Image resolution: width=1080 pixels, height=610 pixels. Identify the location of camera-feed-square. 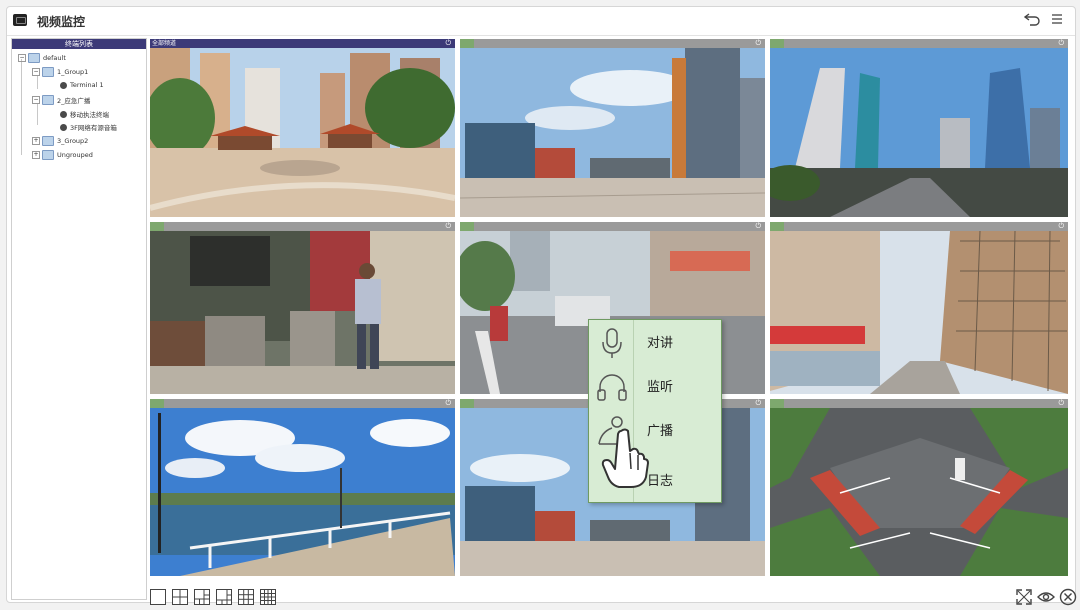
(612, 132).